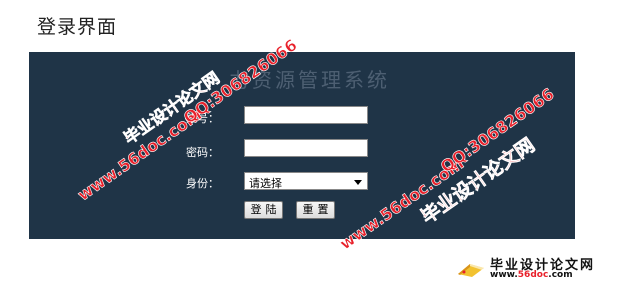 The width and height of the screenshot is (619, 286). Describe the element at coordinates (306, 148) in the screenshot. I see `password-input` at that location.